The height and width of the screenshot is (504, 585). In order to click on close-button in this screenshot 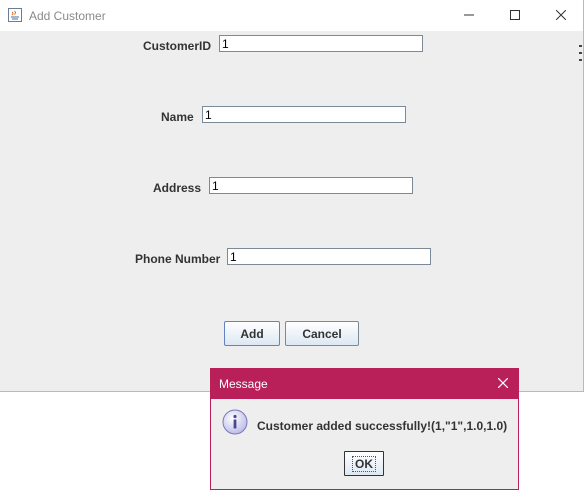, I will do `click(561, 15)`.